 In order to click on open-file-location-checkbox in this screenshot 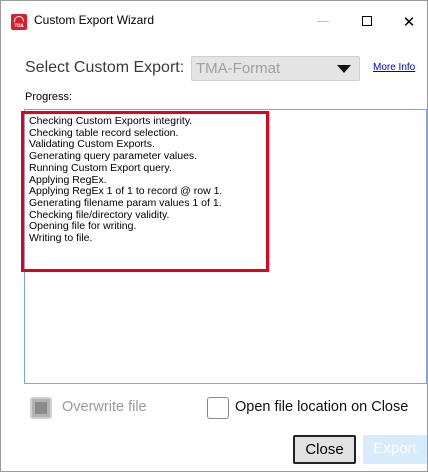, I will do `click(218, 408)`.